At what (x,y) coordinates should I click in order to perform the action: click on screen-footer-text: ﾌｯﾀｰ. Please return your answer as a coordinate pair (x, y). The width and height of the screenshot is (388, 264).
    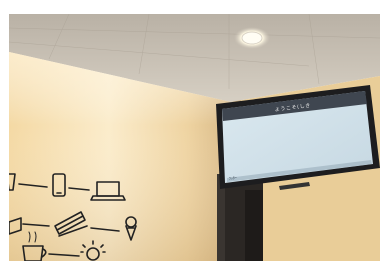
    Looking at the image, I should click on (232, 177).